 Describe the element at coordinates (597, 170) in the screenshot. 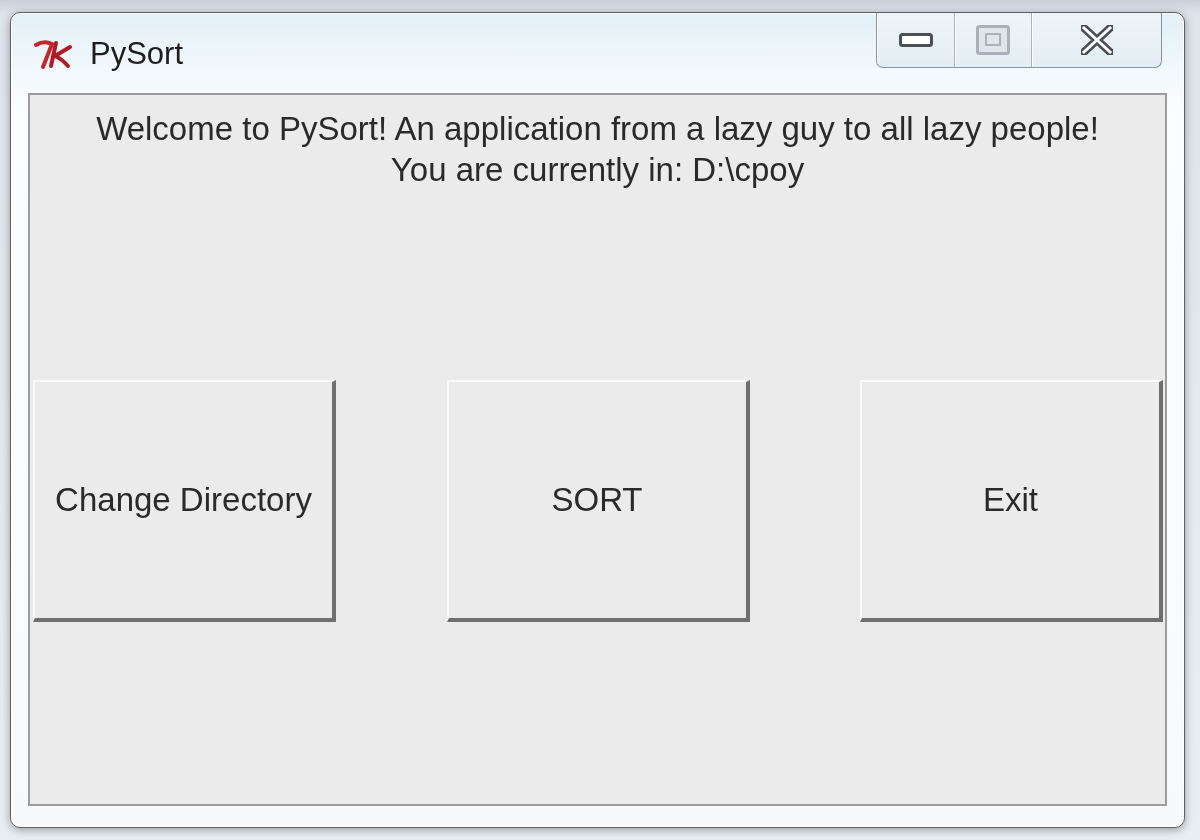

I see `message-line: You are currently in: D:\cpoy` at that location.